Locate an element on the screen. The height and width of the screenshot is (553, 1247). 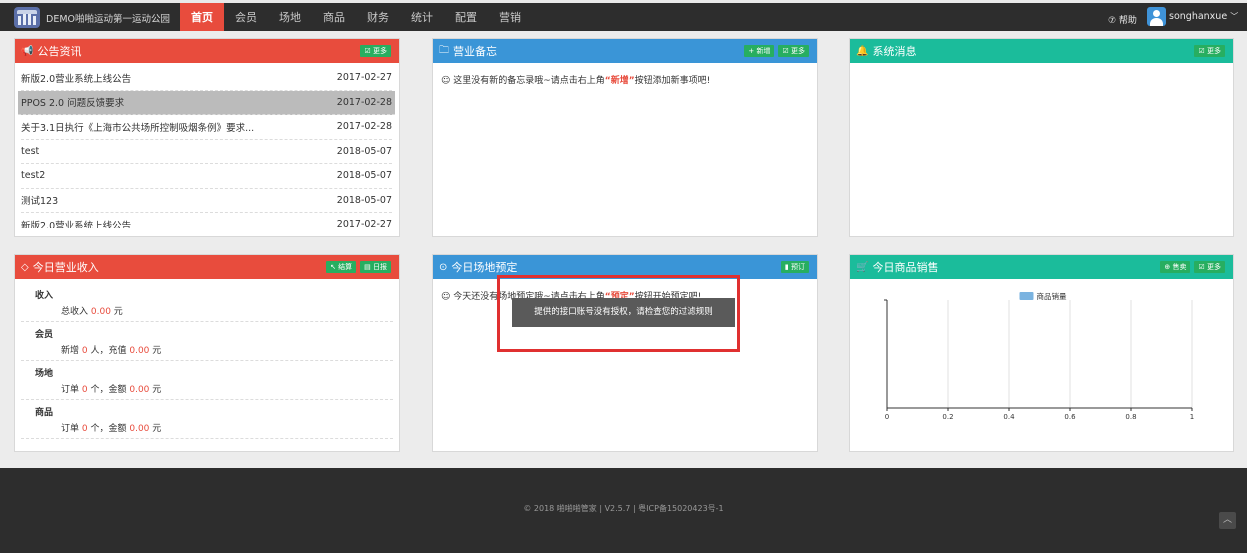
x-tick-label: 0.2 is located at coordinates (947, 417).